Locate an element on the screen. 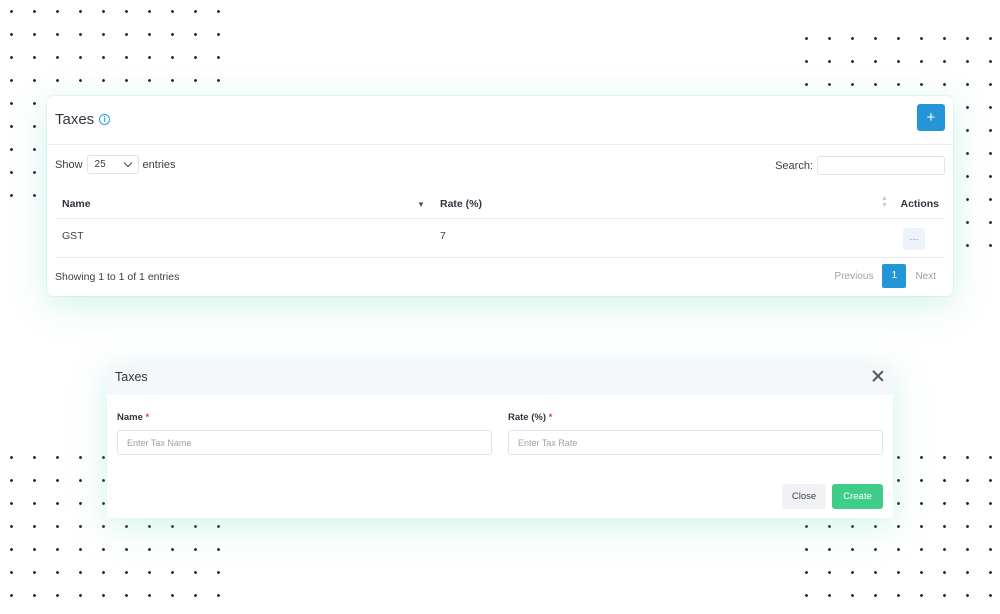  show-label: Show is located at coordinates (69, 164).